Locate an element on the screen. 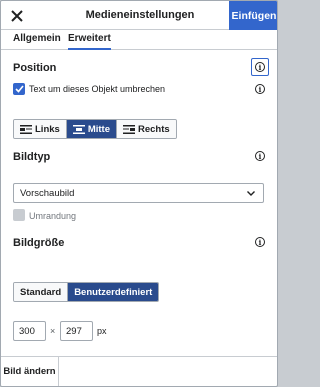 Image resolution: width=320 pixels, height=387 pixels. align-right-button: Rechts is located at coordinates (146, 129).